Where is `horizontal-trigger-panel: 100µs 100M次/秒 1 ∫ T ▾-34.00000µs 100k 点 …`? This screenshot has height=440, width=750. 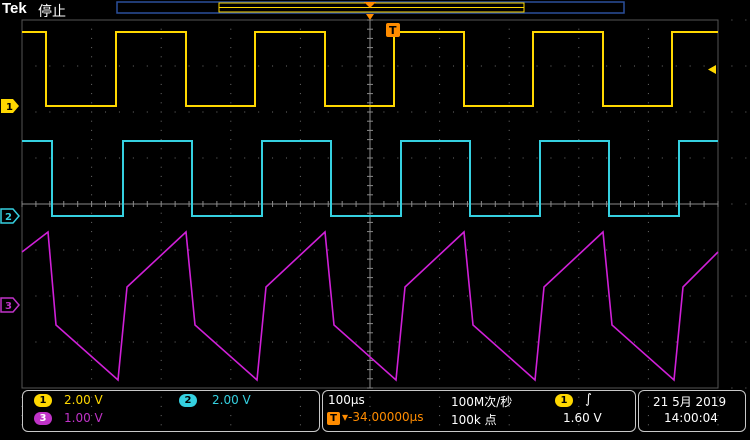
horizontal-trigger-panel: 100µs 100M次/秒 1 ∫ T ▾-34.00000µs 100k 点 … is located at coordinates (479, 411).